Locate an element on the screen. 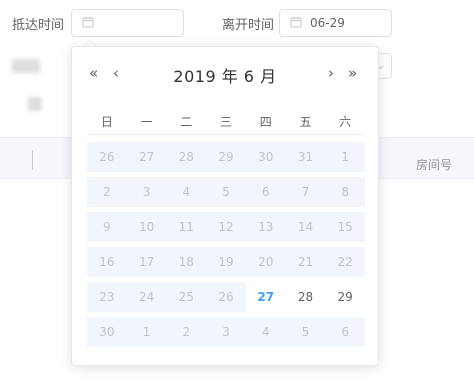 The height and width of the screenshot is (384, 474). weekday-label: 四 is located at coordinates (265, 122).